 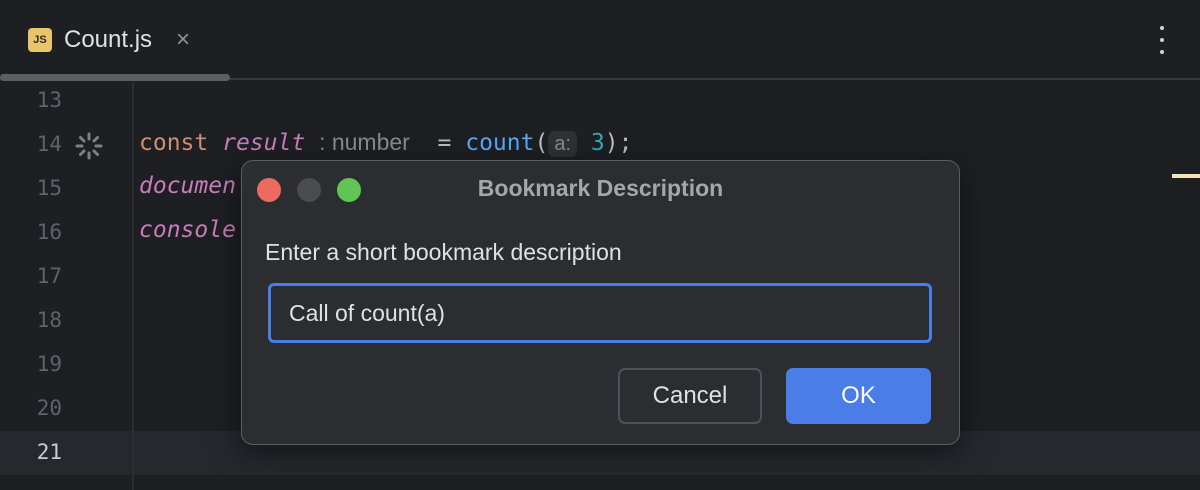 What do you see at coordinates (49, 320) in the screenshot?
I see `line-number: 18` at bounding box center [49, 320].